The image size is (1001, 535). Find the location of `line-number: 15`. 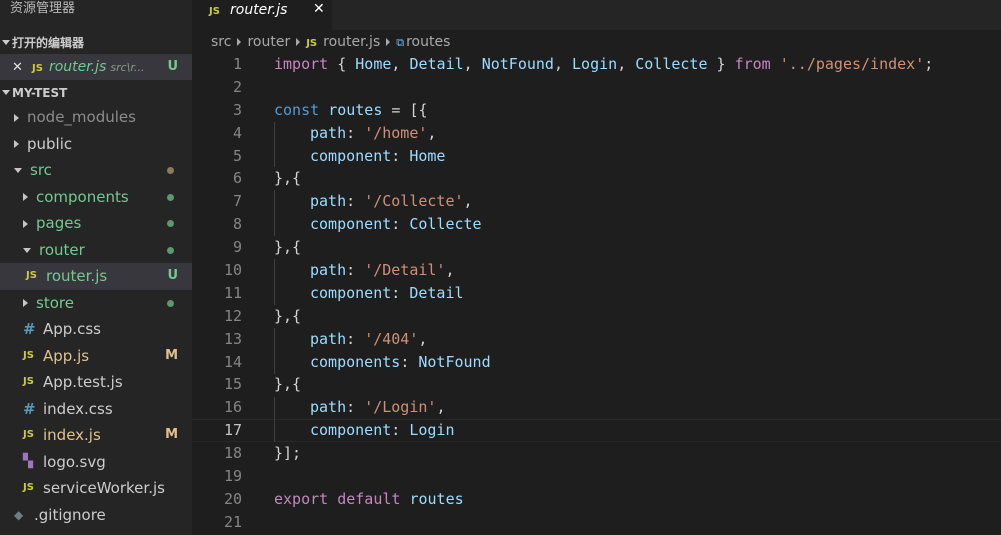

line-number: 15 is located at coordinates (232, 384).